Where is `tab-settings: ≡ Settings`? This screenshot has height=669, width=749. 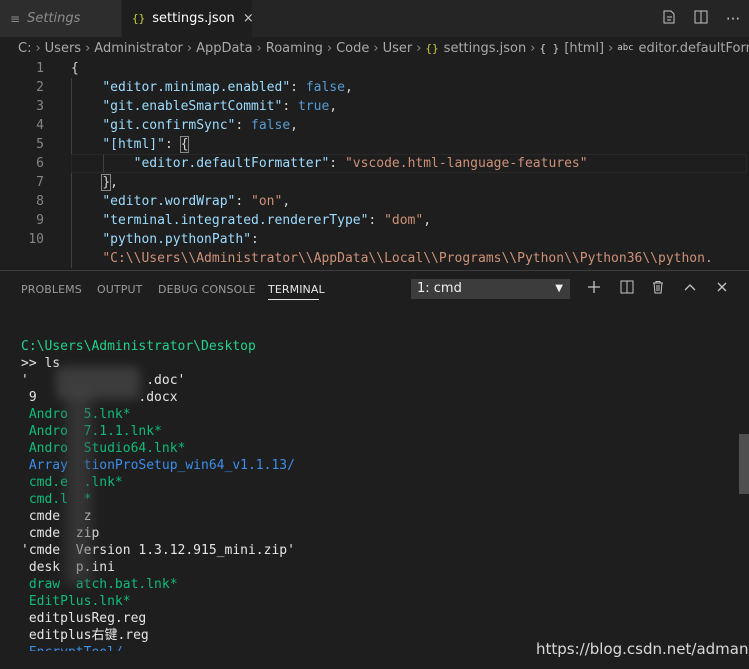 tab-settings: ≡ Settings is located at coordinates (61, 18).